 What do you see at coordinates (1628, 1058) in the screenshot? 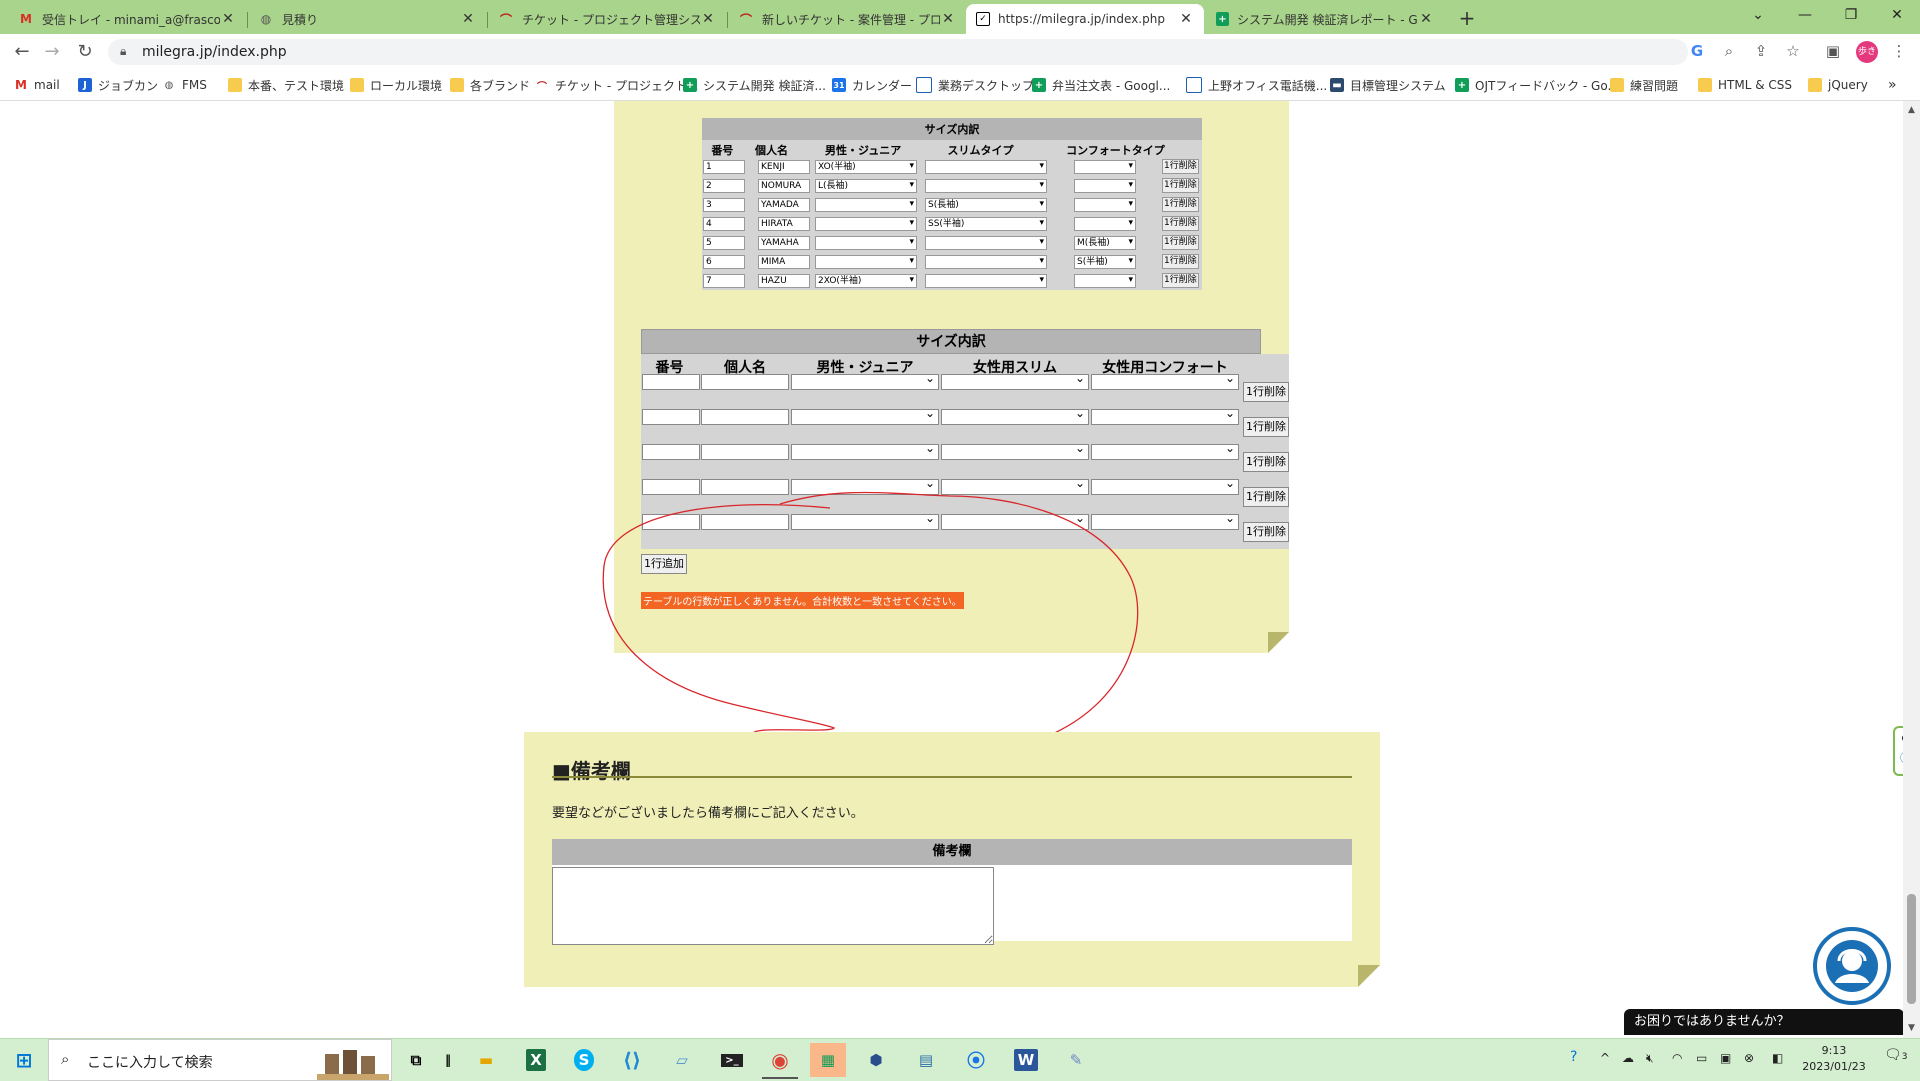
I see `onedrive-icon: ☁` at bounding box center [1628, 1058].